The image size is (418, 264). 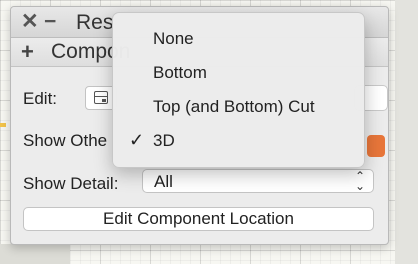 I want to click on component-icon, so click(x=101, y=97).